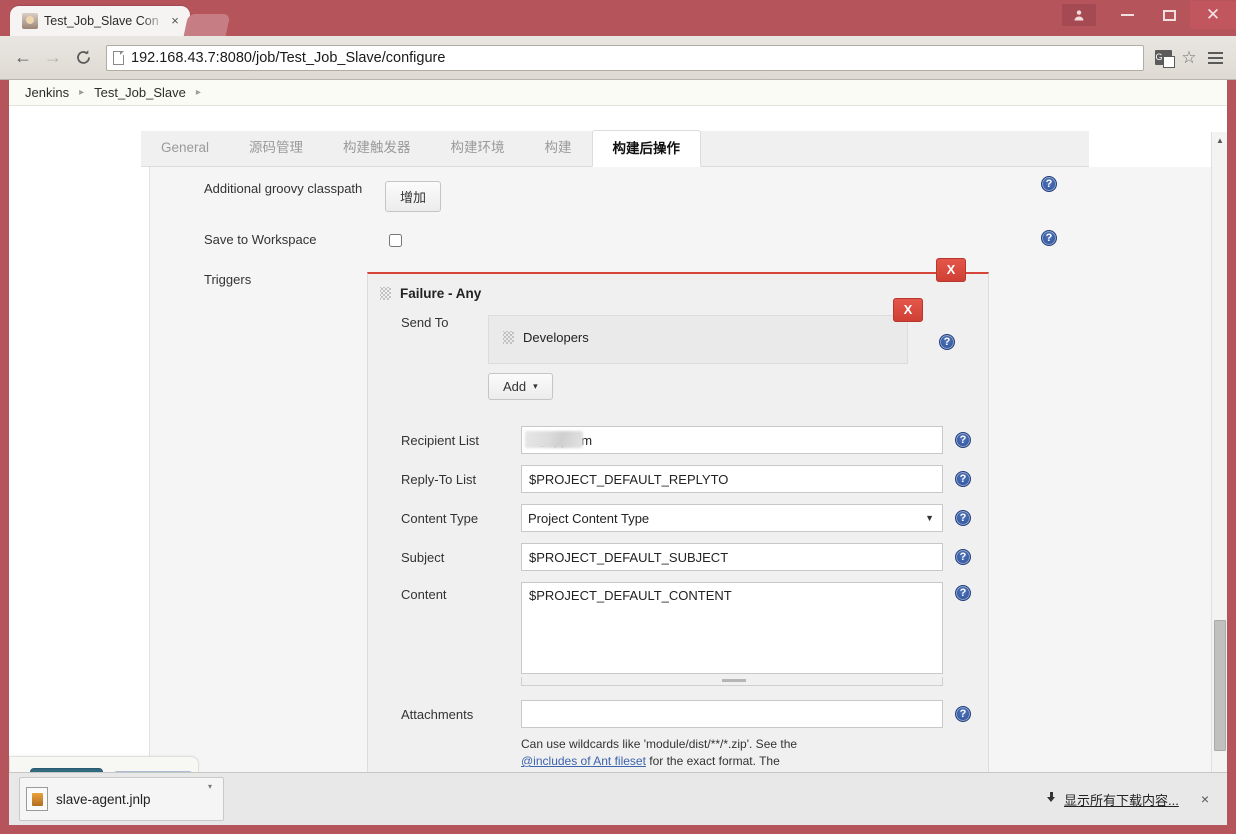 The image size is (1236, 834). Describe the element at coordinates (732, 557) in the screenshot. I see `subject-input` at that location.